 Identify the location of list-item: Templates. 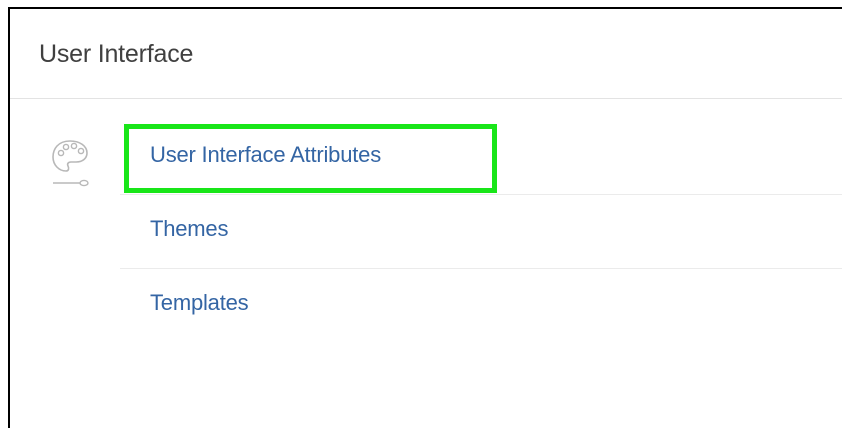
(481, 305).